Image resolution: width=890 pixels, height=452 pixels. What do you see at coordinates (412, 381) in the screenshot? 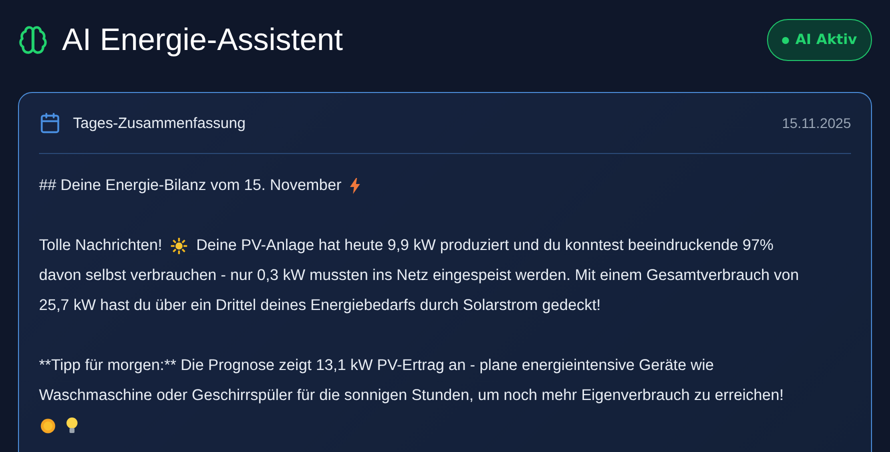
I see `tip-paragraph: **Tipp für morgen:** Die Prognose zeigt 13,1 kW PV-Ertrag an - plane energieintensive Geräte wie Waschmaschine oder Geschirrspüler für die sonnigen Stunden, um noch mehr Eigenverbrauch zu erreichen!` at bounding box center [412, 381].